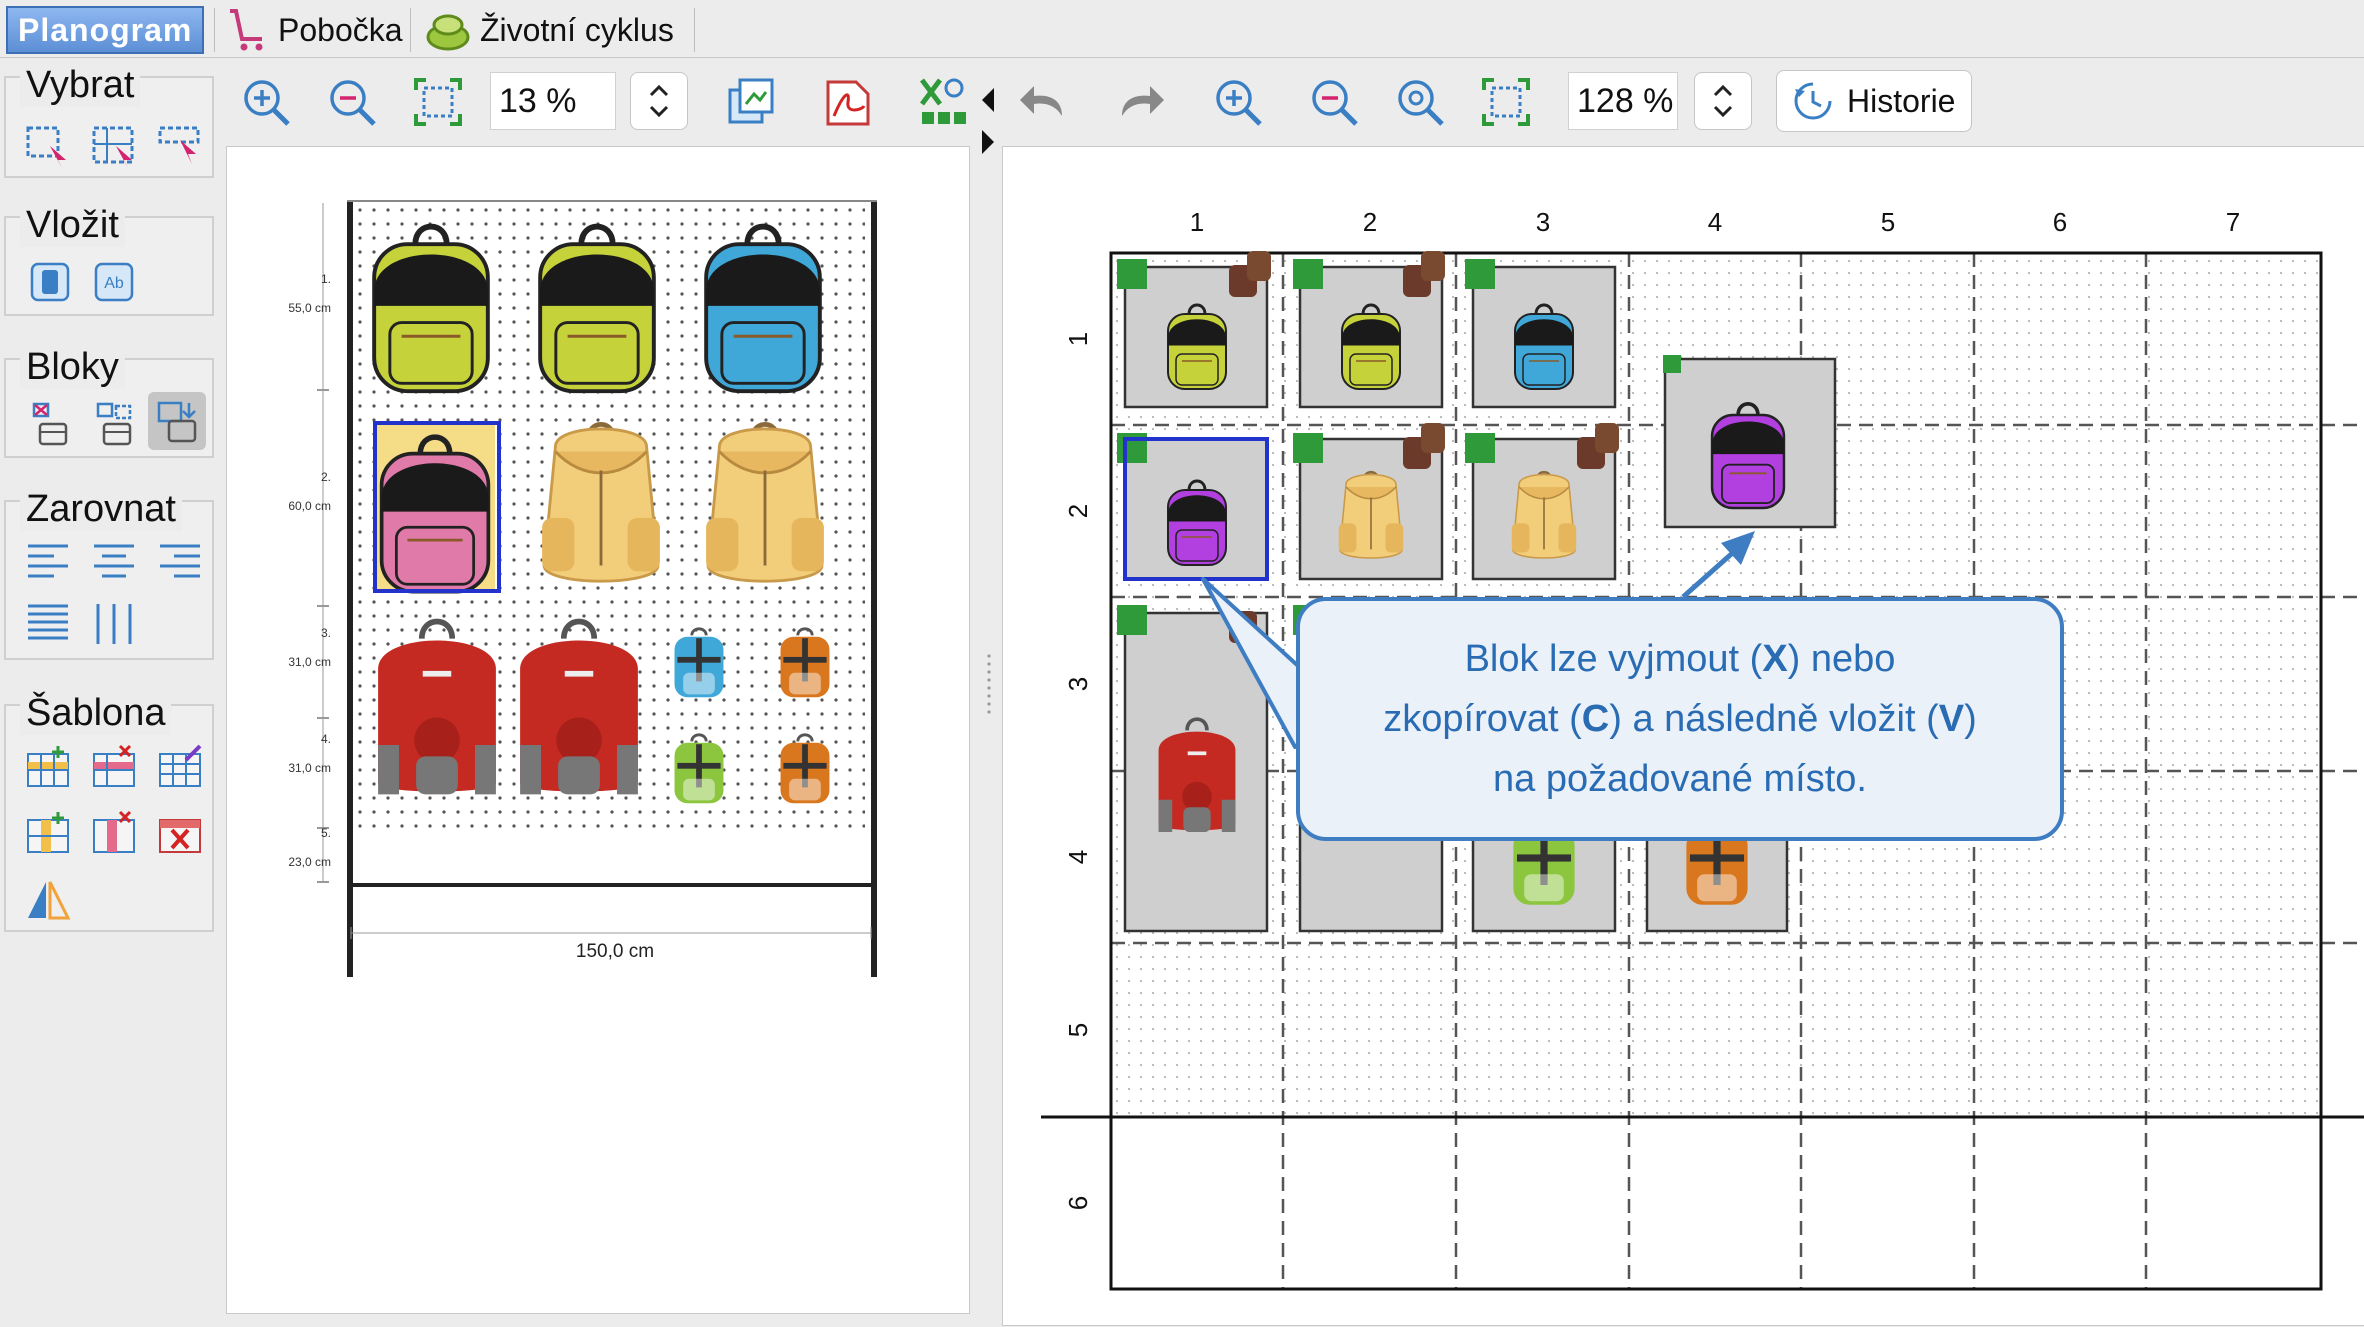 This screenshot has width=2364, height=1327. Describe the element at coordinates (1542, 502) in the screenshot. I see `product-cell-r2c3` at that location.